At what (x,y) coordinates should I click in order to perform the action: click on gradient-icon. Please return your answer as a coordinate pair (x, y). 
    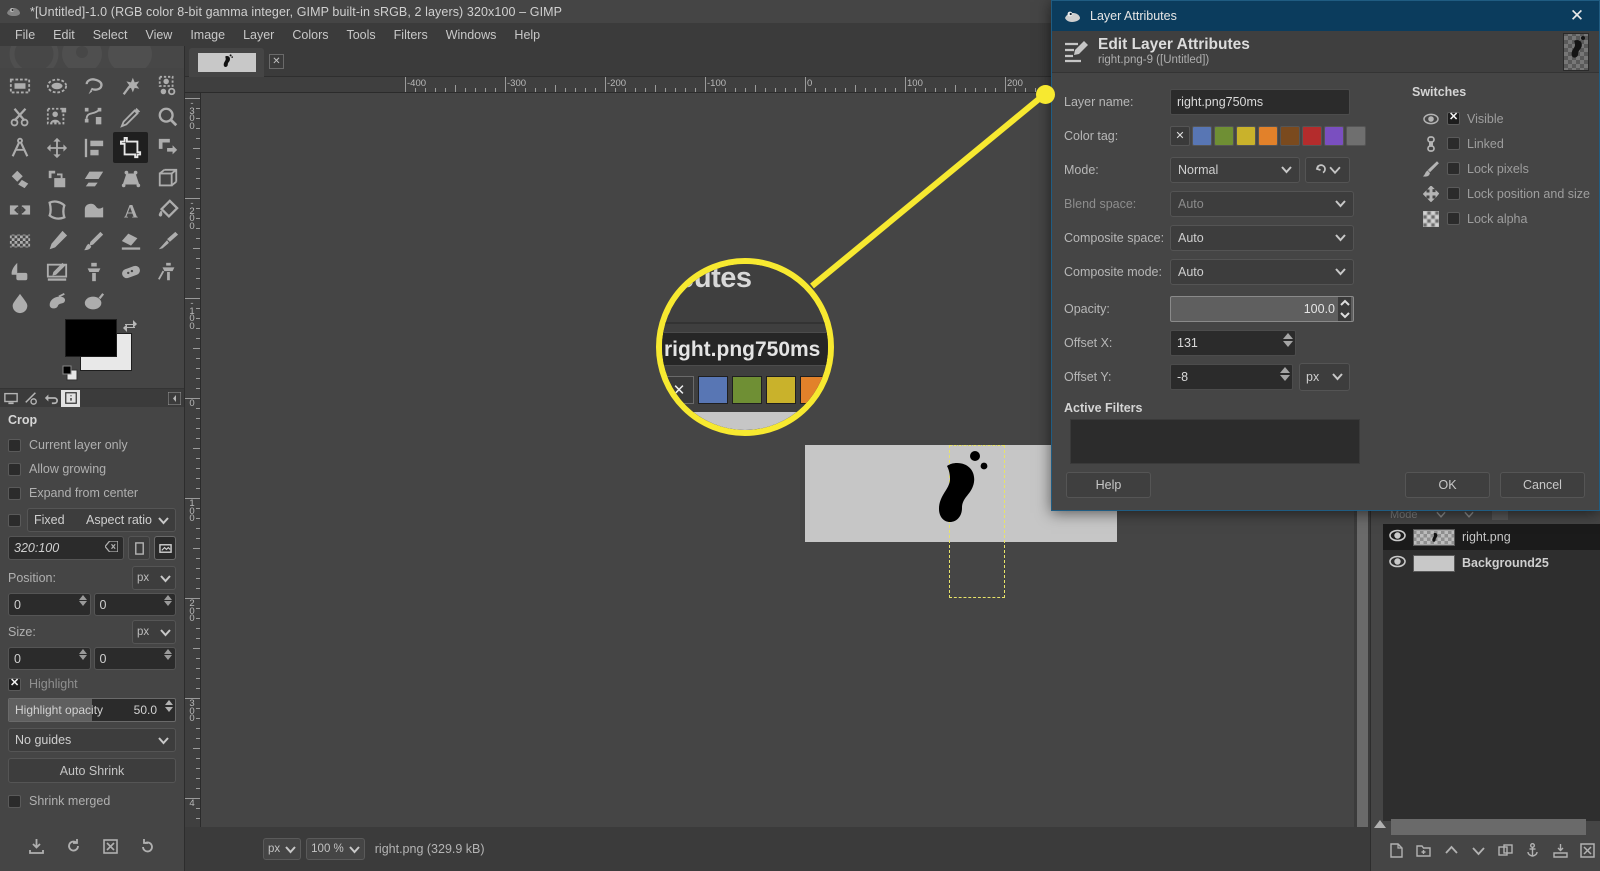
    Looking at the image, I should click on (19, 240).